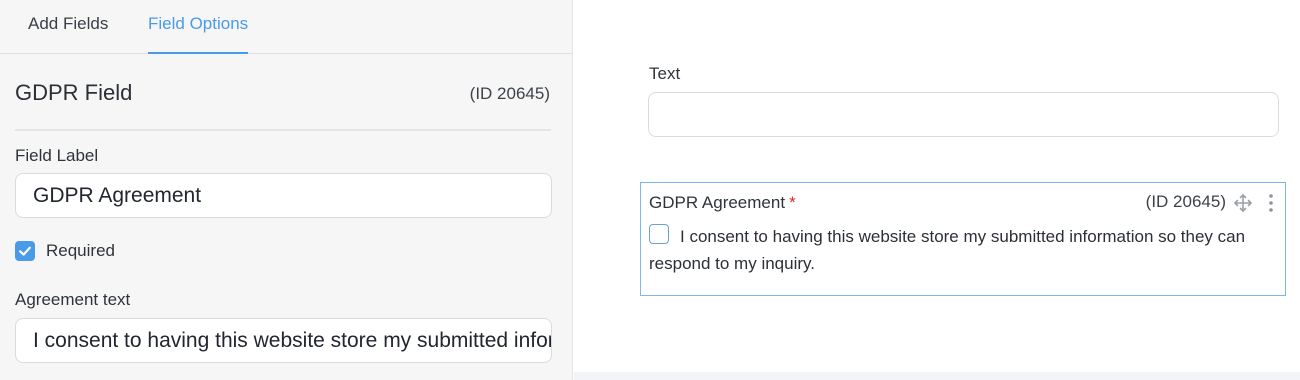  Describe the element at coordinates (73, 299) in the screenshot. I see `agreement-text-caption: Agreement text` at that location.